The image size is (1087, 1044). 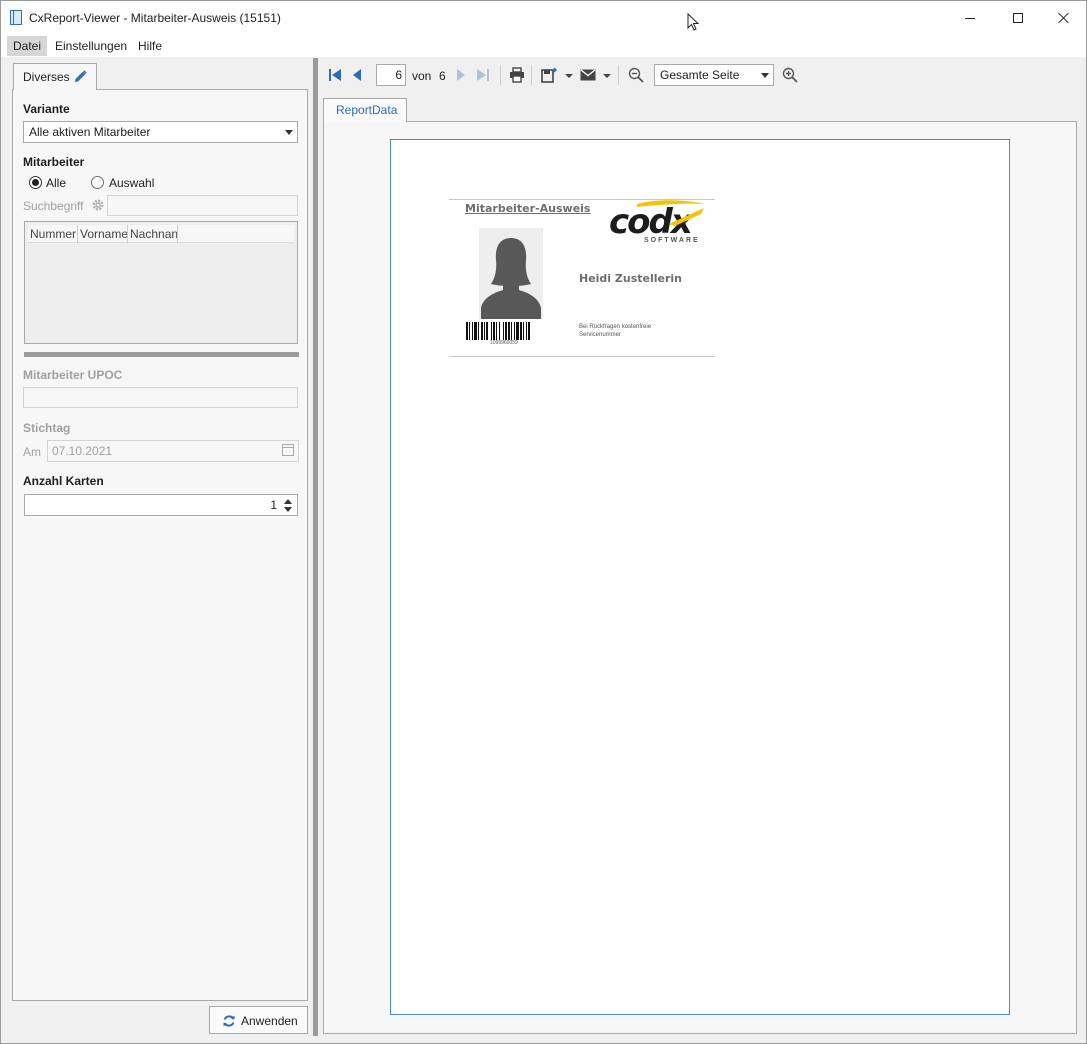 What do you see at coordinates (46, 109) in the screenshot?
I see `variante-label: Variante` at bounding box center [46, 109].